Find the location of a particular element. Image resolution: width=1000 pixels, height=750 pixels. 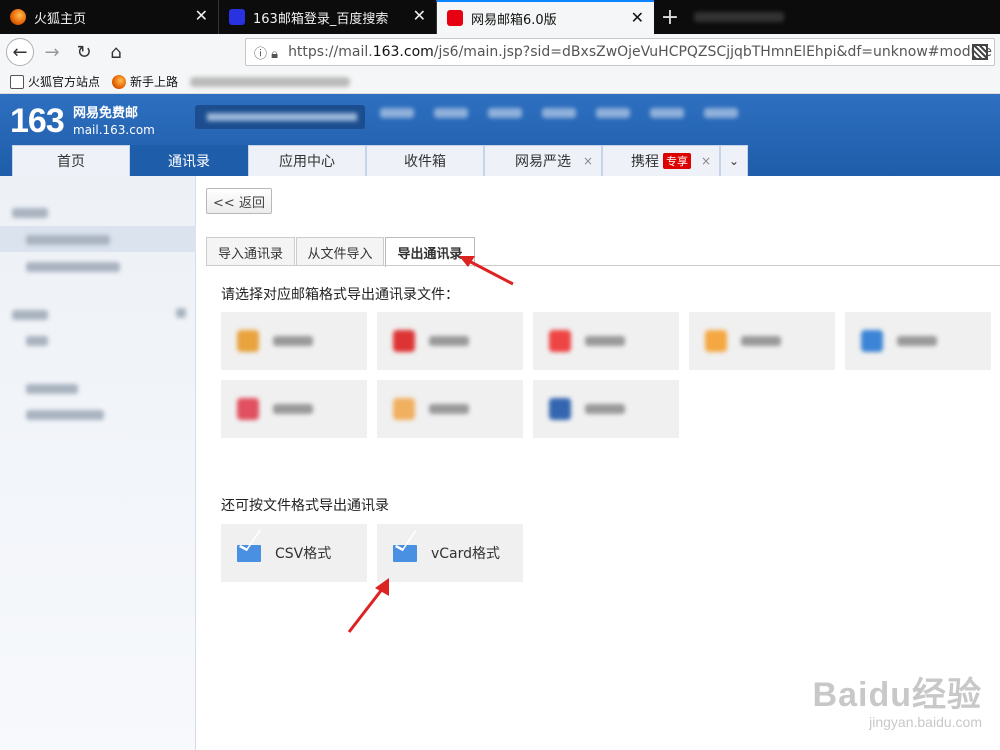

vcard-format-label: vCard格式 is located at coordinates (466, 554).